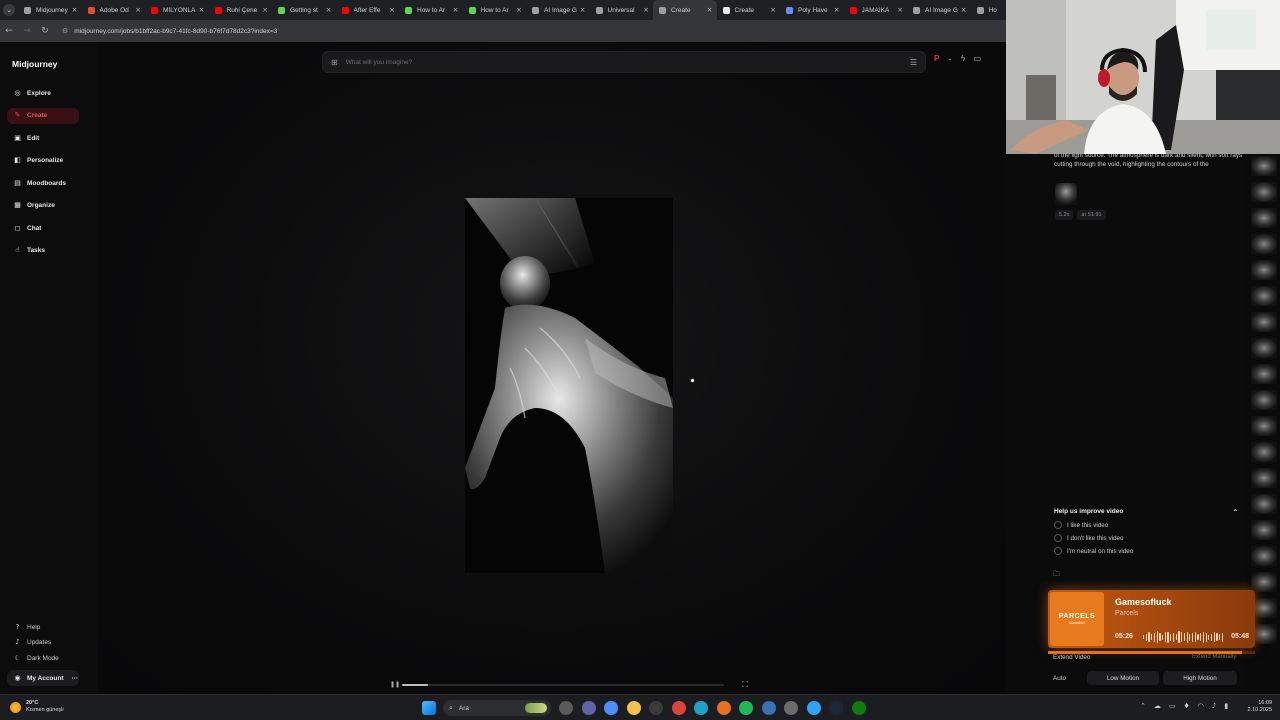 The width and height of the screenshot is (1280, 720). I want to click on browser-tab: MİLYONLA ×, so click(177, 10).